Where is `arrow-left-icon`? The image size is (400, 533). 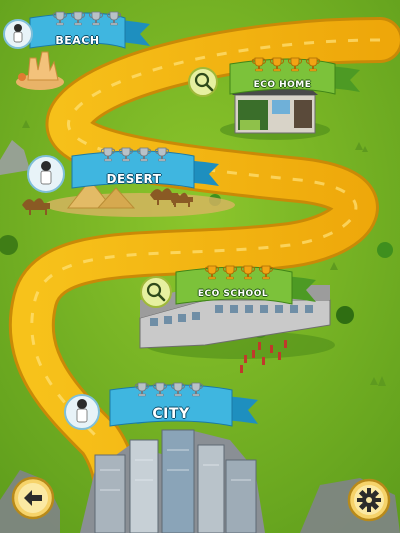
arrow-left-icon is located at coordinates (33, 498).